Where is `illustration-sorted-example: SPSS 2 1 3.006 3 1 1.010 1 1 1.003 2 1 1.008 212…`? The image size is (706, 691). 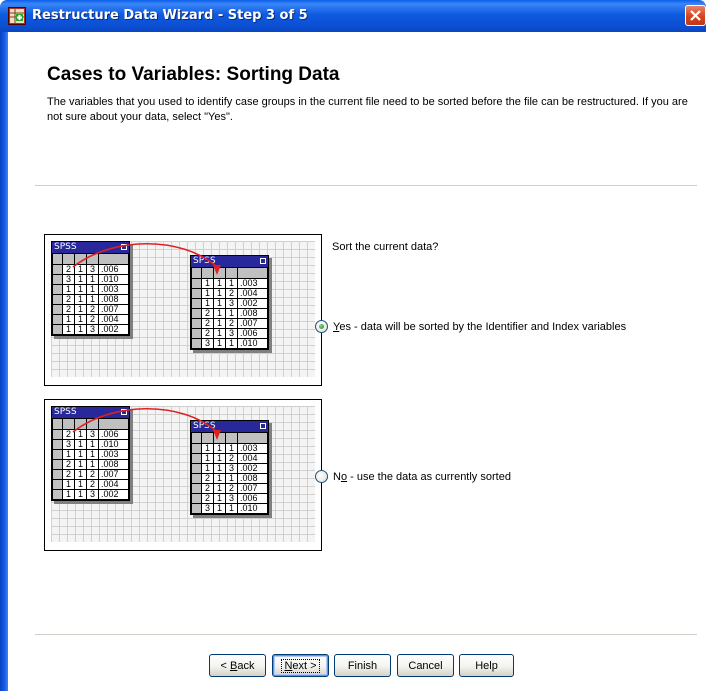 illustration-sorted-example: SPSS 2 1 3.006 3 1 1.010 1 1 1.003 2 1 1.008 212… is located at coordinates (183, 310).